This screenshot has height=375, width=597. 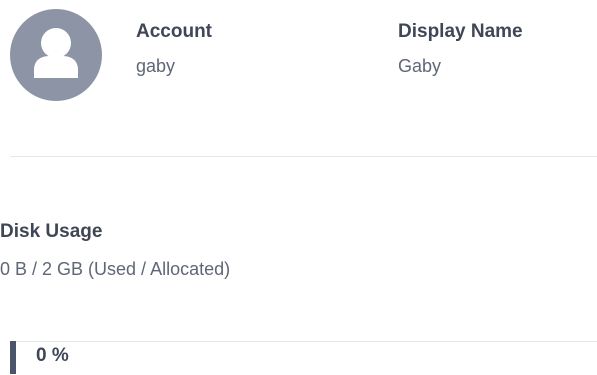 What do you see at coordinates (460, 49) in the screenshot?
I see `display-name-field: Display Name Gaby` at bounding box center [460, 49].